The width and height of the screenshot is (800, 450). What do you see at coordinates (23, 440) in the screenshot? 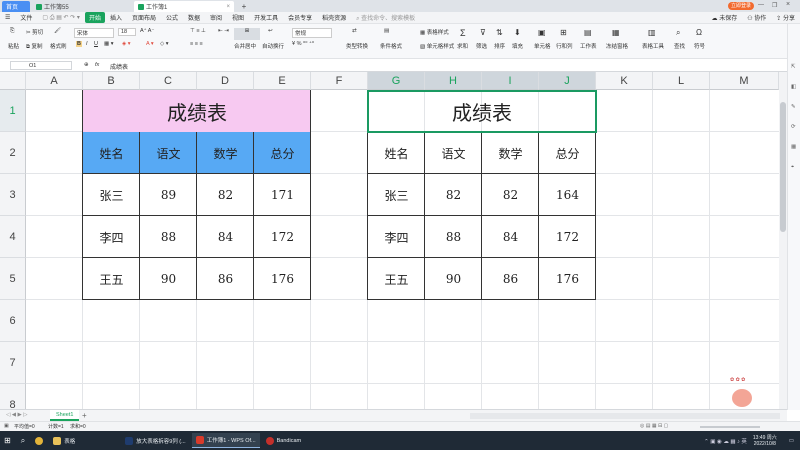
I see `search-taskbar-icon: ⌕` at bounding box center [23, 440].